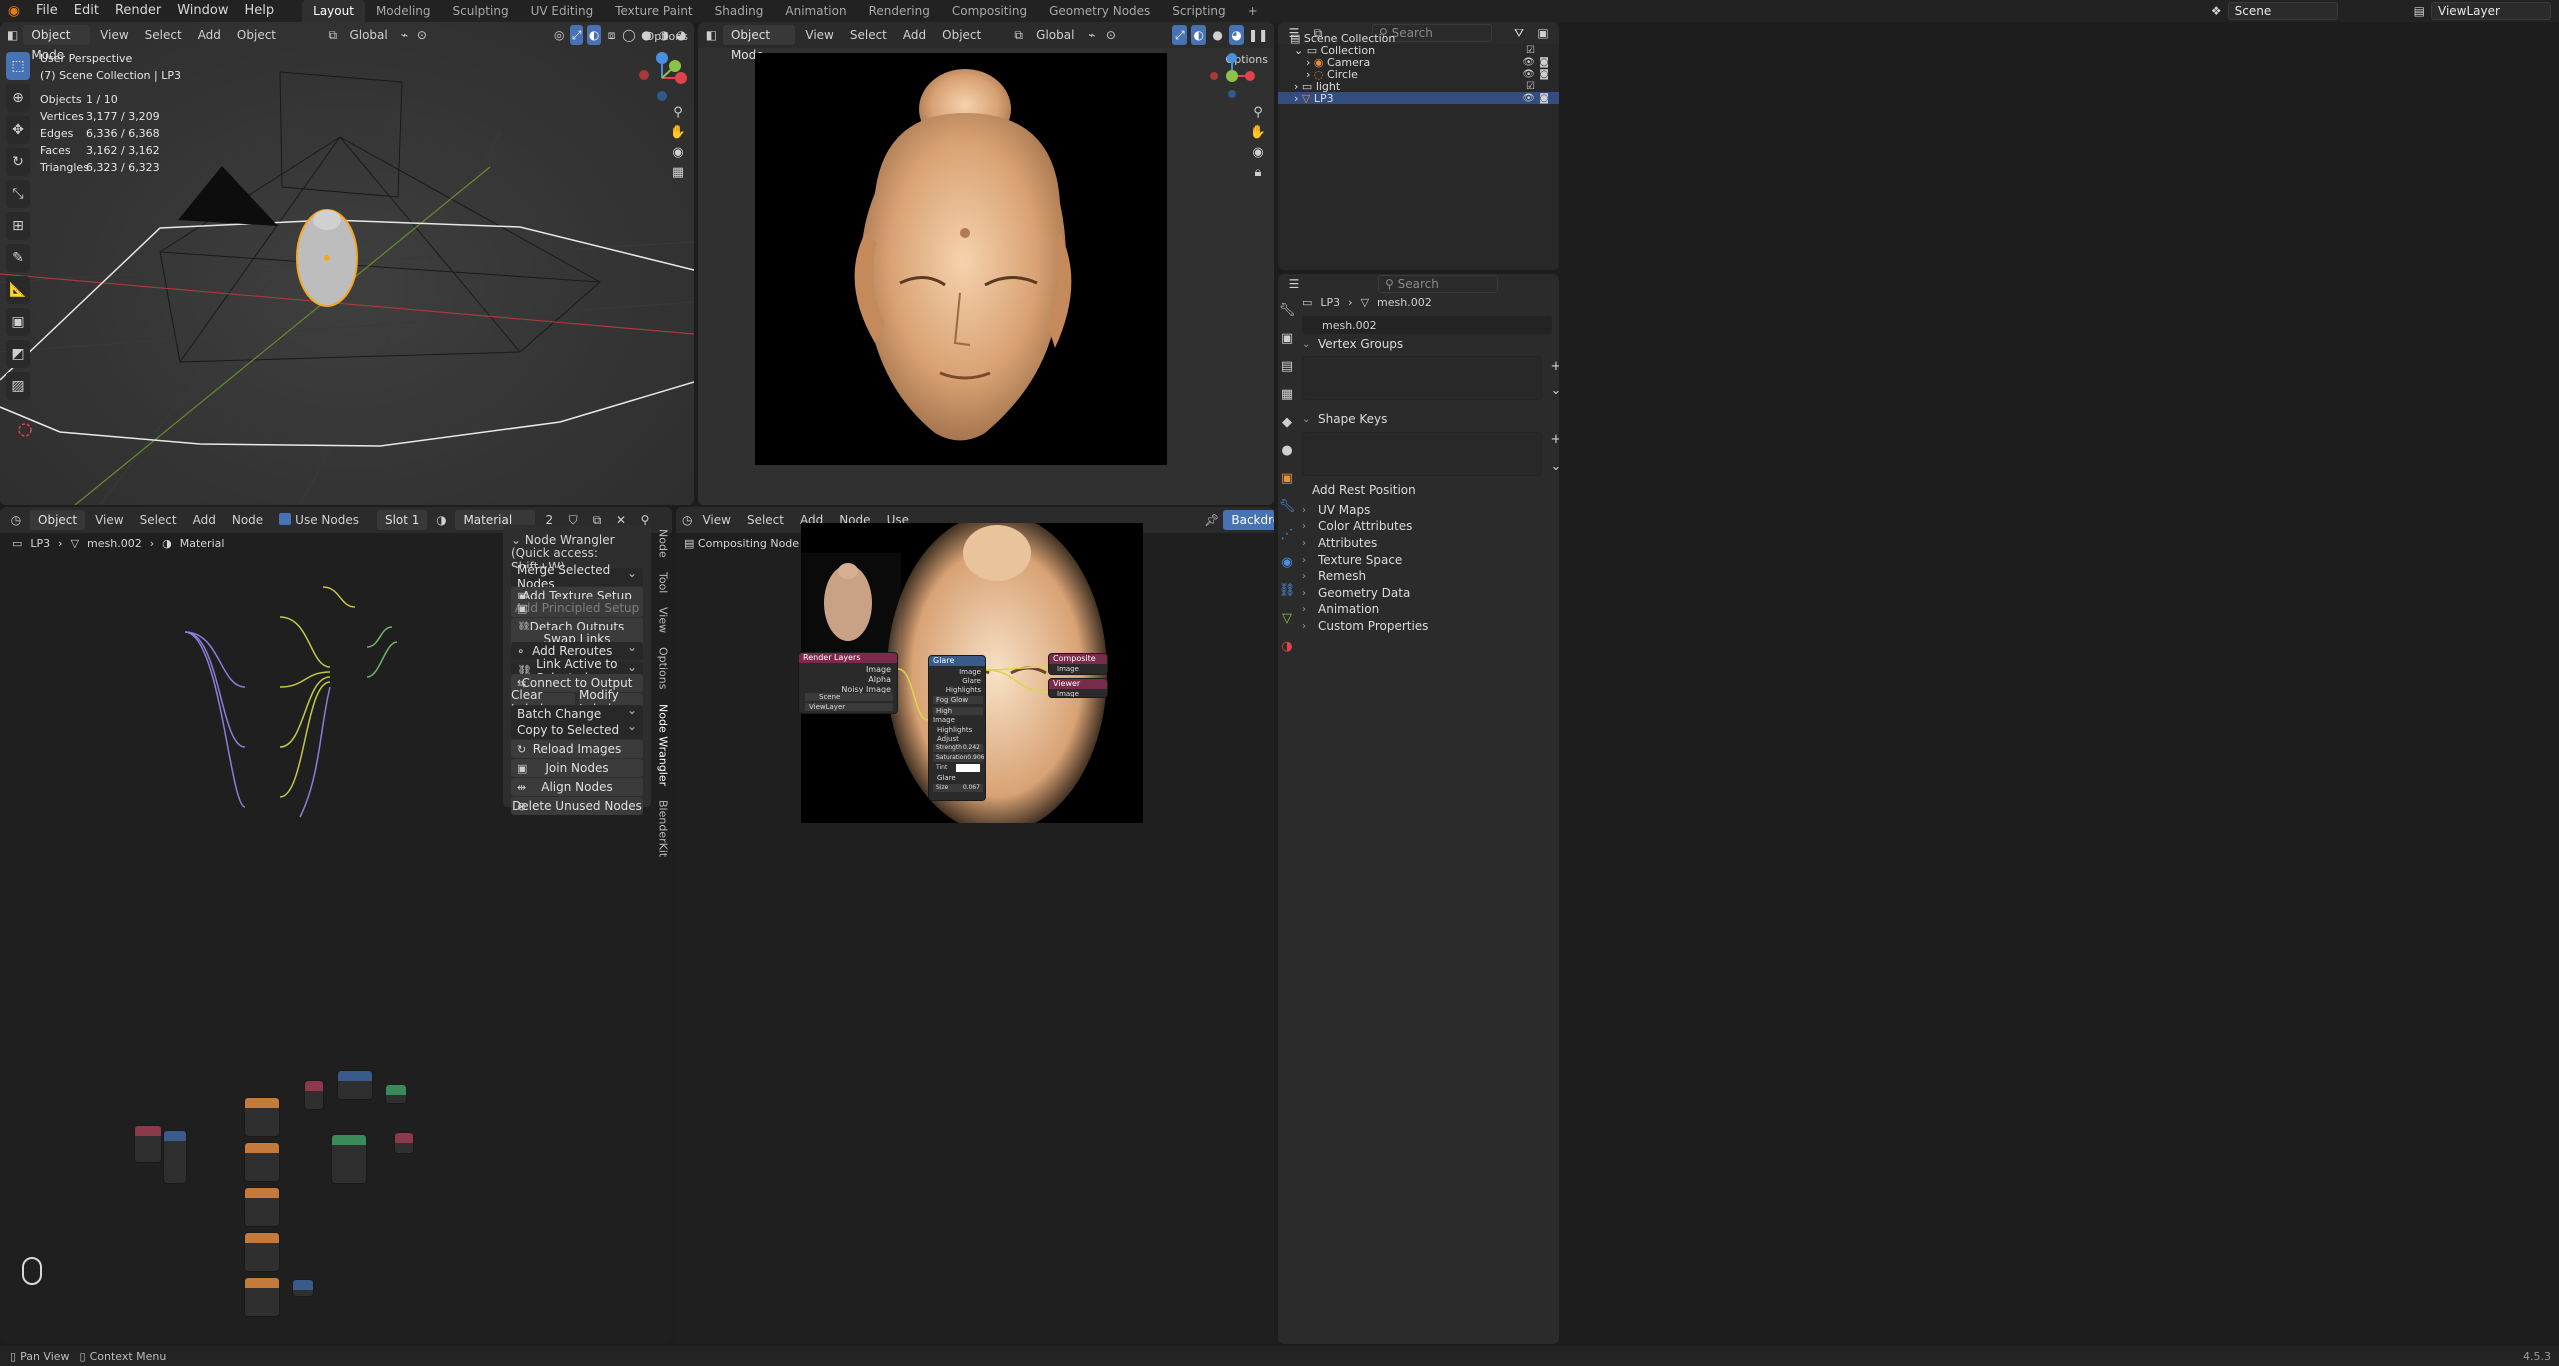 The image size is (2559, 1366). I want to click on breadcrumb-mesh: mesh.002, so click(1404, 302).